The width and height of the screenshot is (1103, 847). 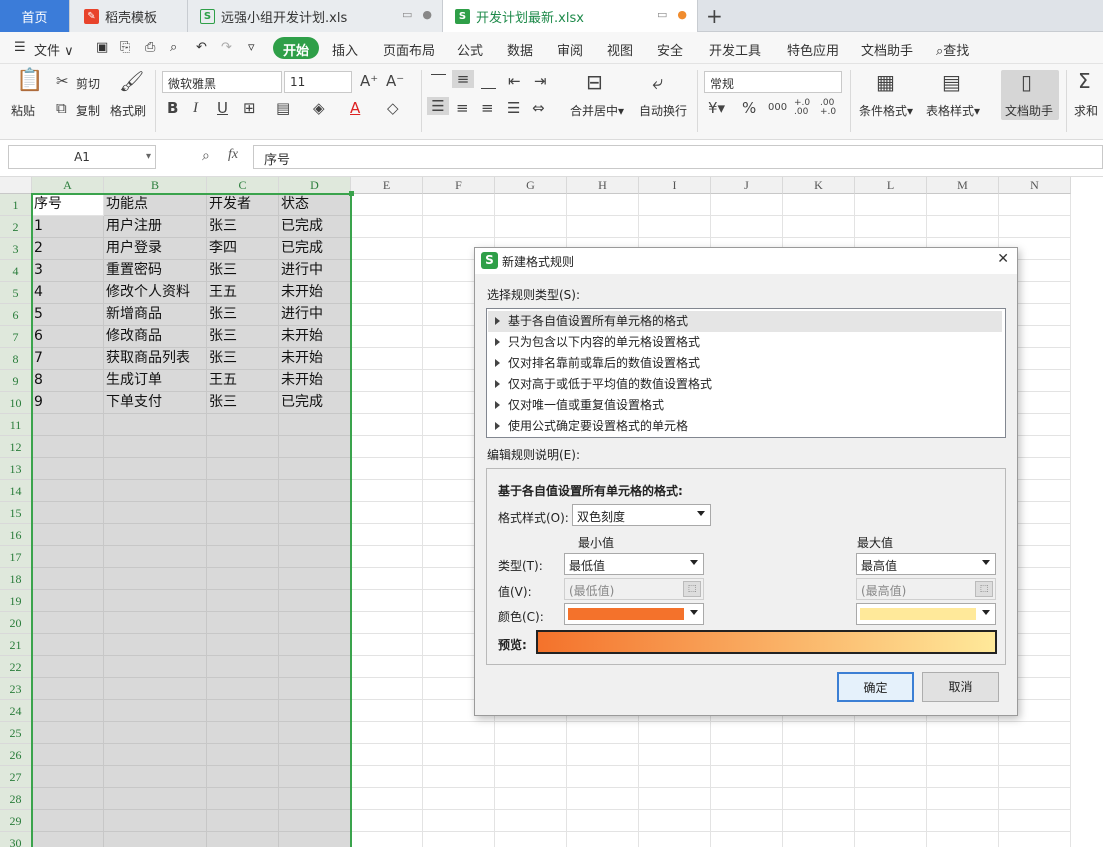 I want to click on rule-type-item: 基于各自值设置所有单元格的格式, so click(x=745, y=321).